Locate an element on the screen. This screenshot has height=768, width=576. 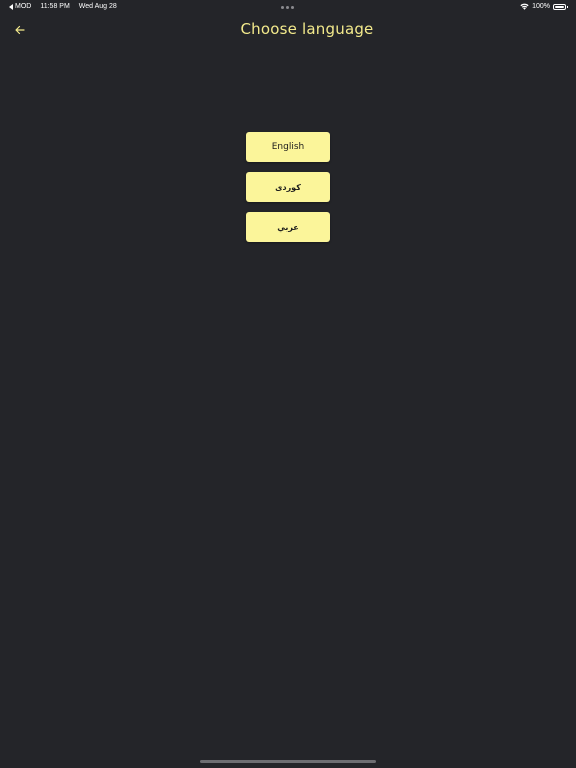
back-triangle-icon is located at coordinates (11, 6).